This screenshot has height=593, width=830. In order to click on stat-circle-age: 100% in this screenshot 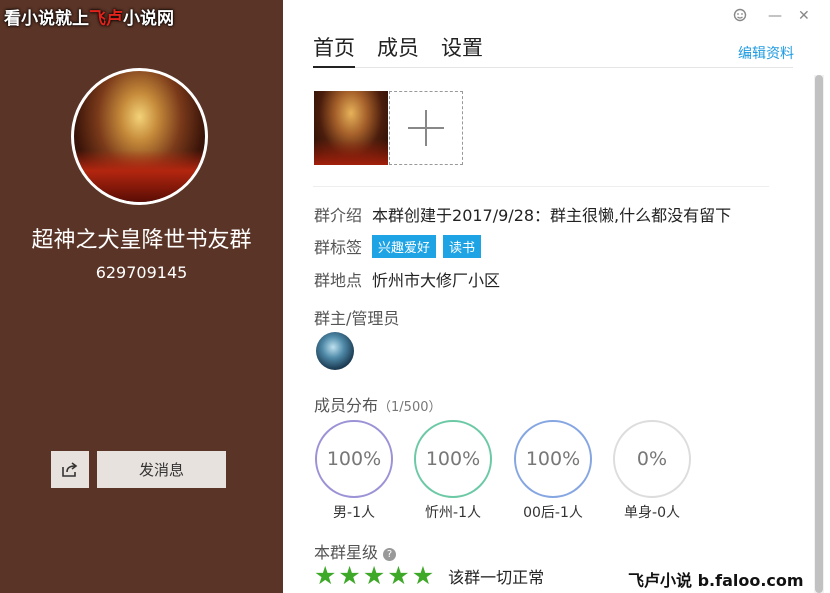, I will do `click(553, 459)`.